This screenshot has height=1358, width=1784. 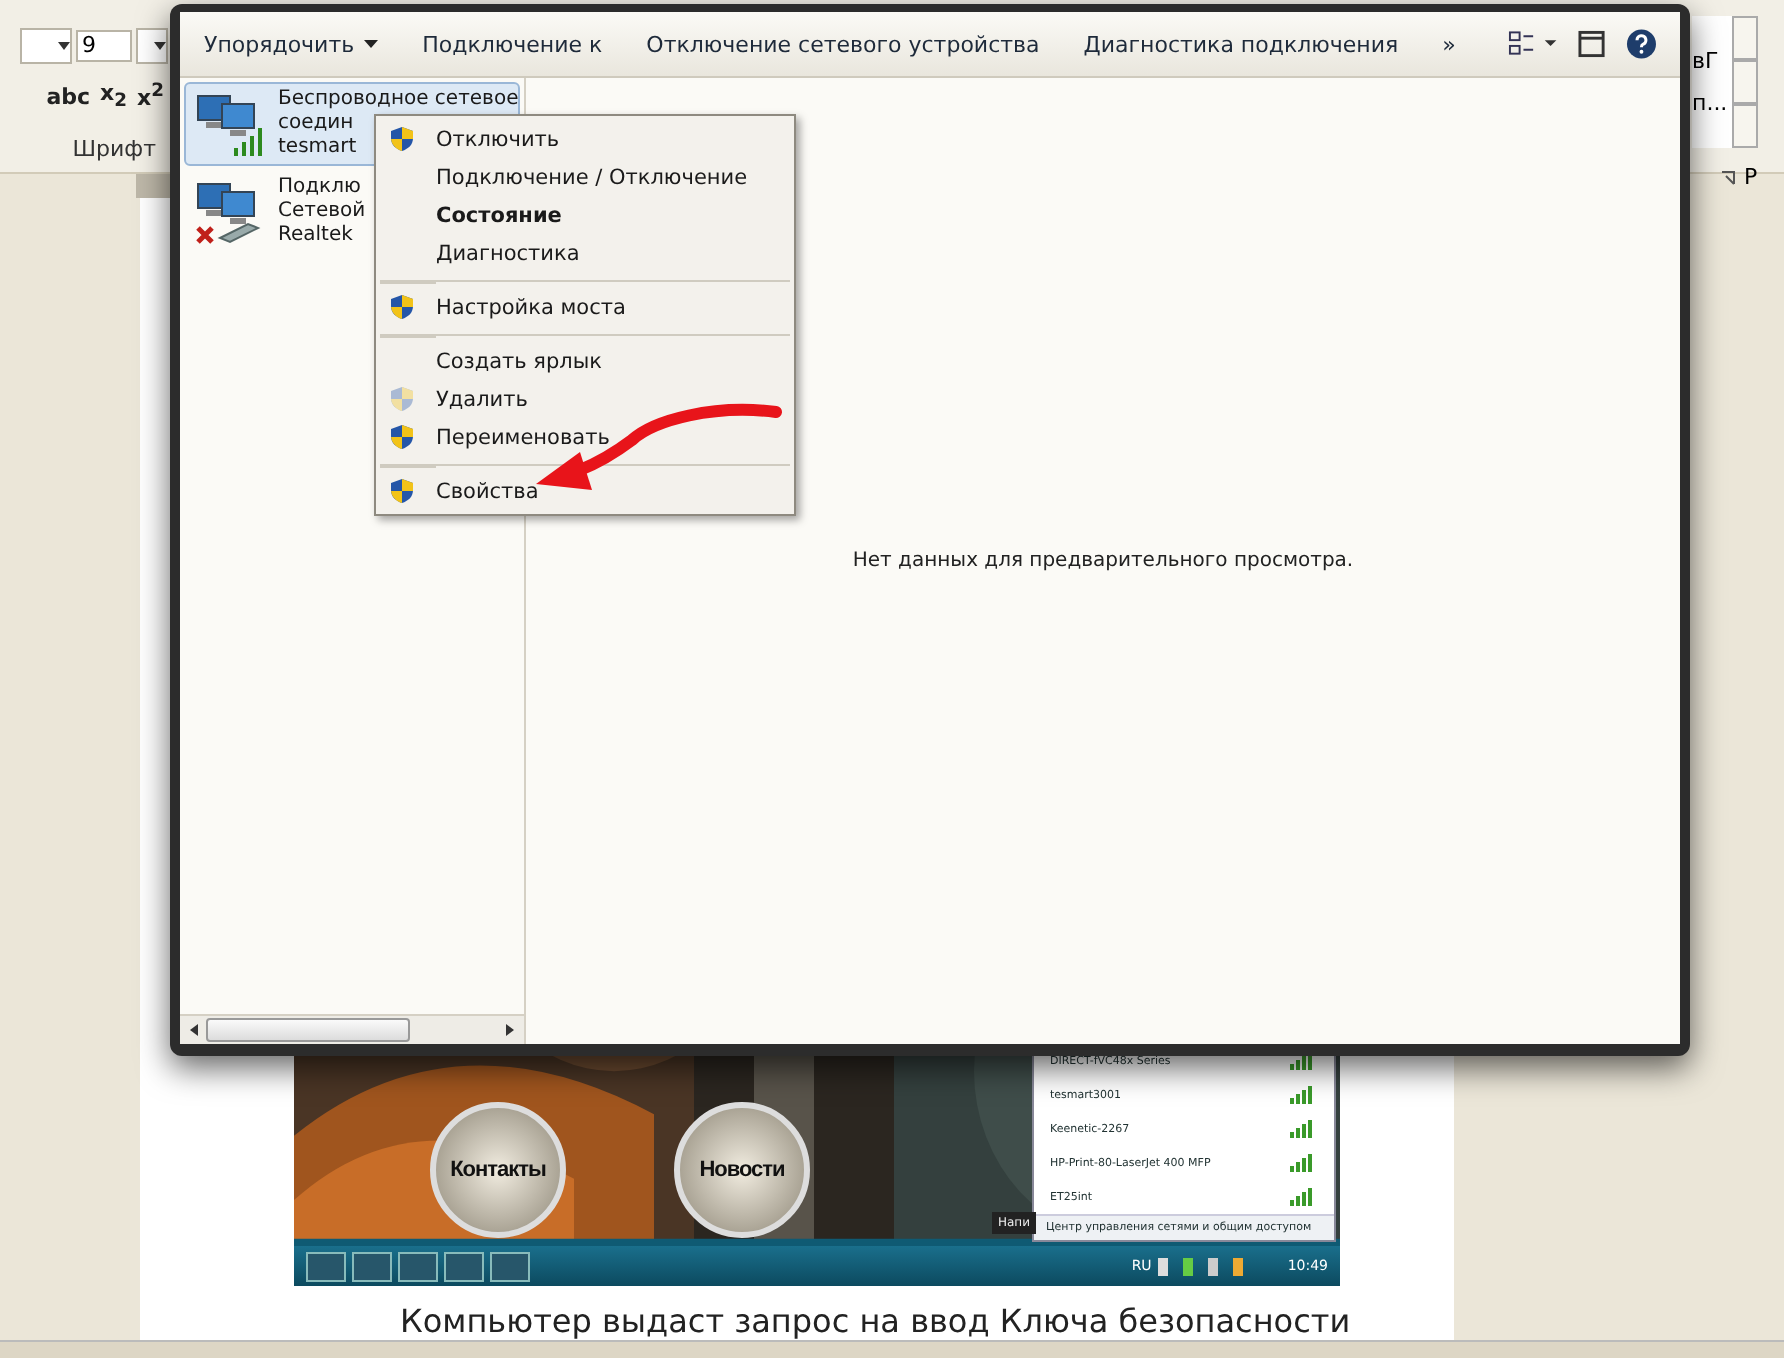 I want to click on scrollbar-thumb, so click(x=308, y=1030).